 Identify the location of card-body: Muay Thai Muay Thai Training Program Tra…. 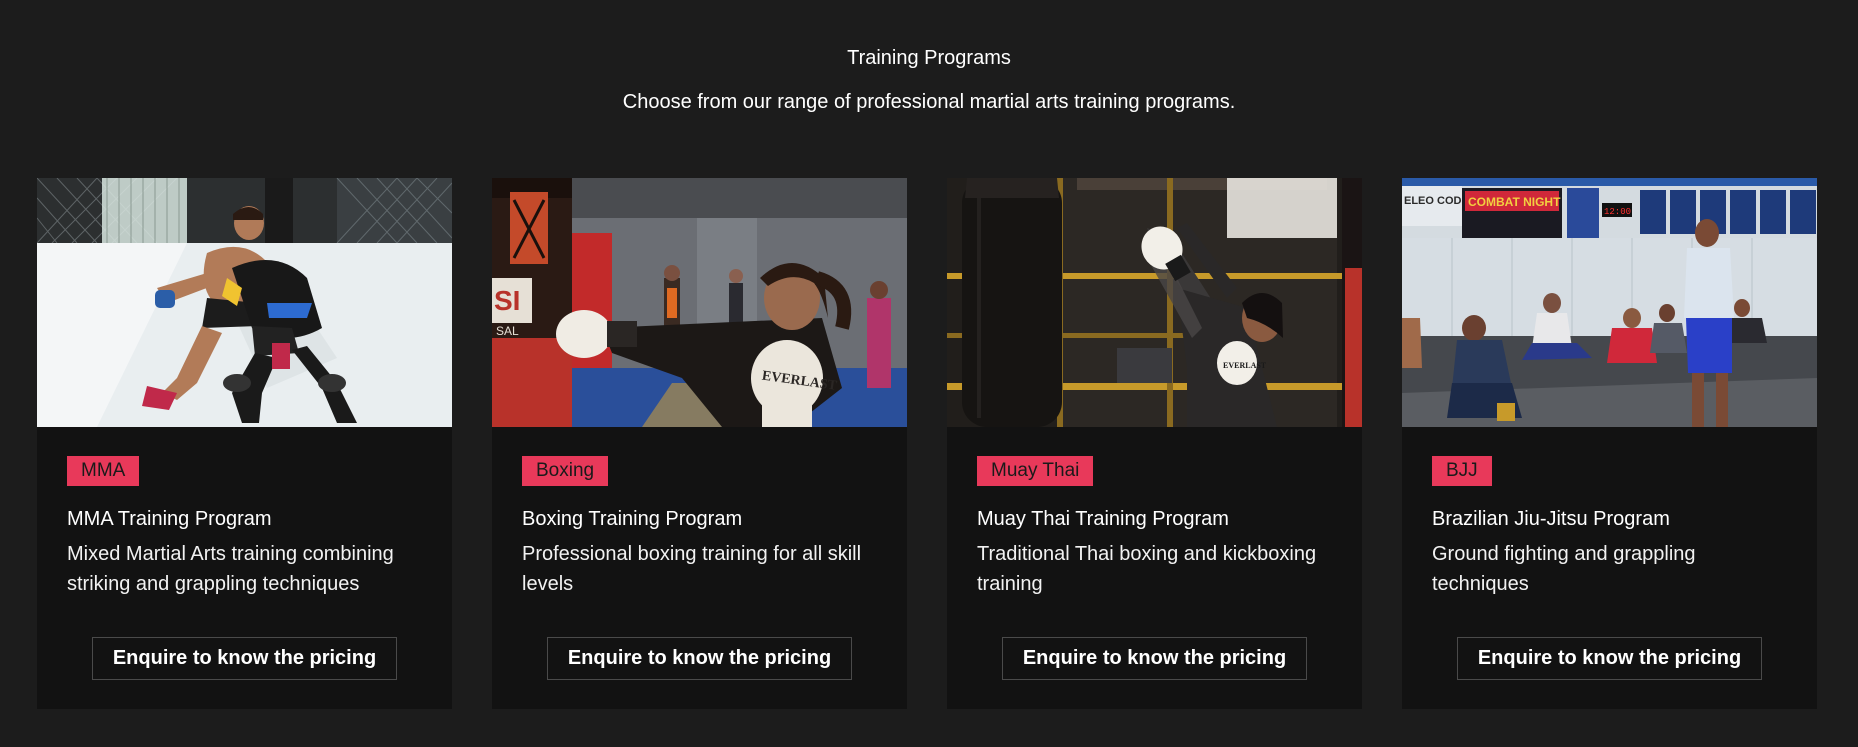
(1154, 513).